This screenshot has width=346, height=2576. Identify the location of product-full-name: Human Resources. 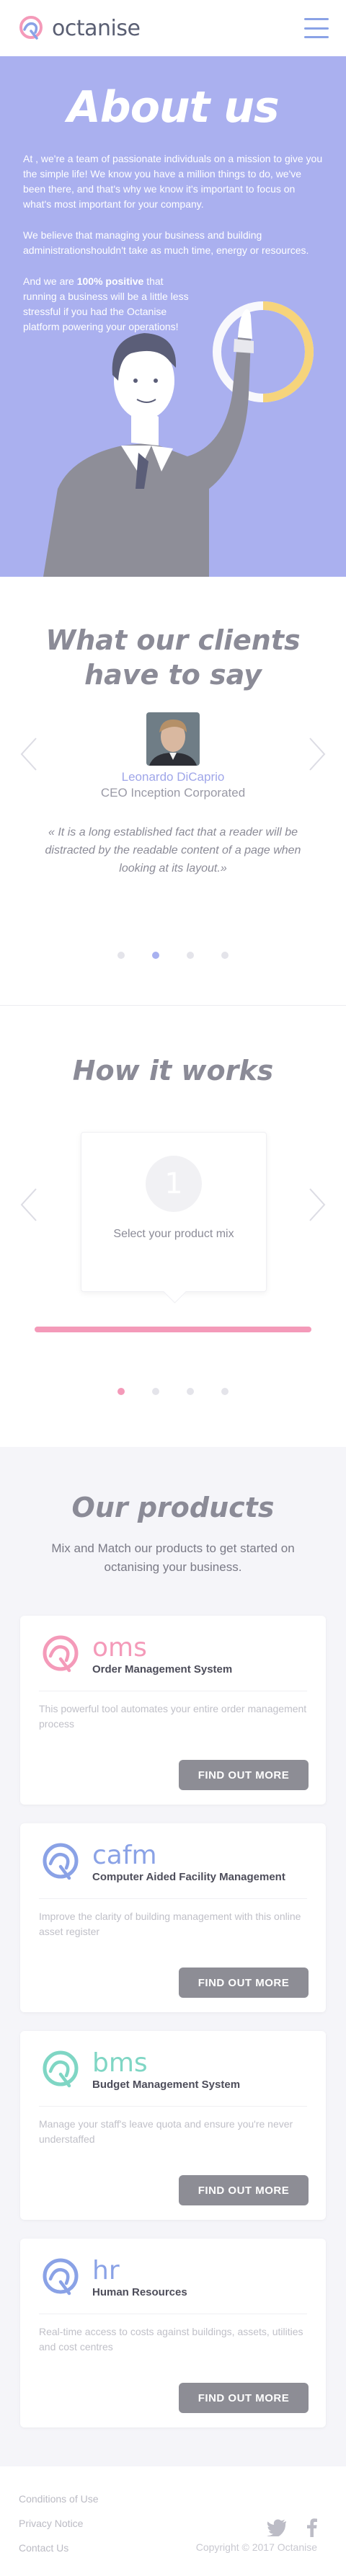
(139, 2291).